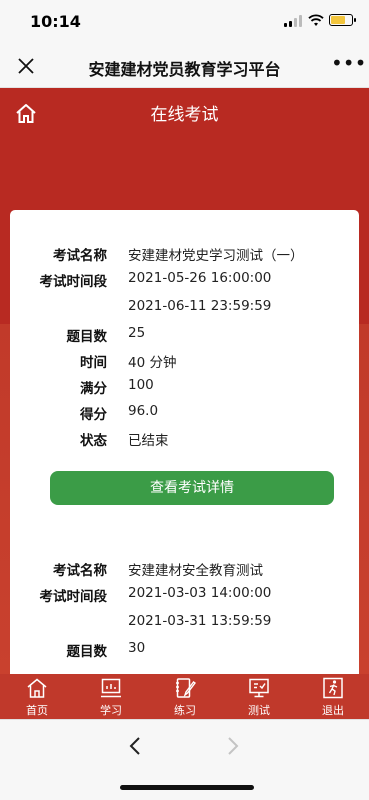  Describe the element at coordinates (184, 22) in the screenshot. I see `status-bar: 10:14` at that location.